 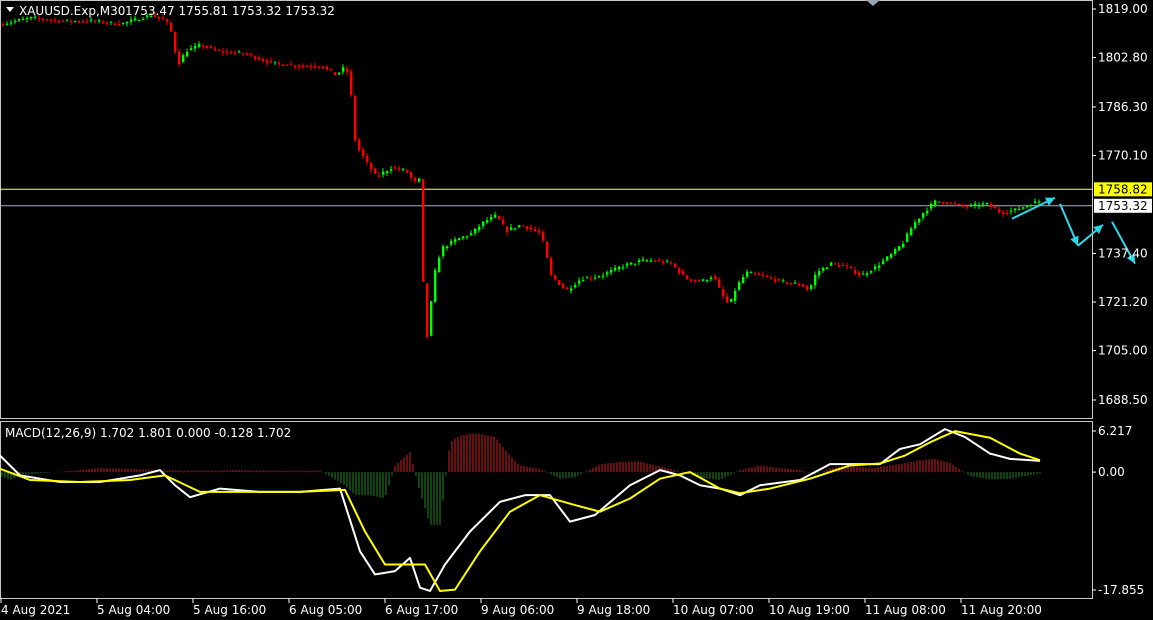 I want to click on symbol-label: XAUUSD.Exp,M30, so click(x=72, y=11).